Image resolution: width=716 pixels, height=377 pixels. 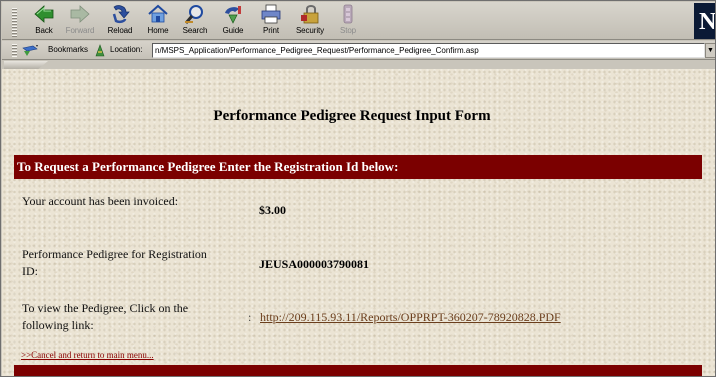 I want to click on location-toolbar-grip, so click(x=14, y=50).